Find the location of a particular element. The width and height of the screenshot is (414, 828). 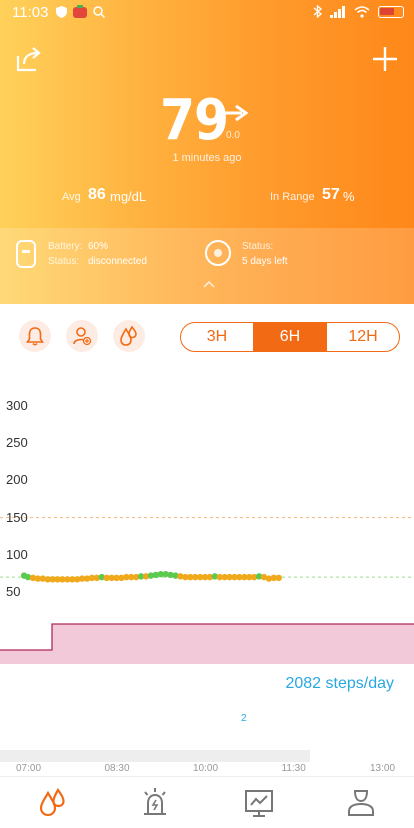

add-follower-button is located at coordinates (82, 336).